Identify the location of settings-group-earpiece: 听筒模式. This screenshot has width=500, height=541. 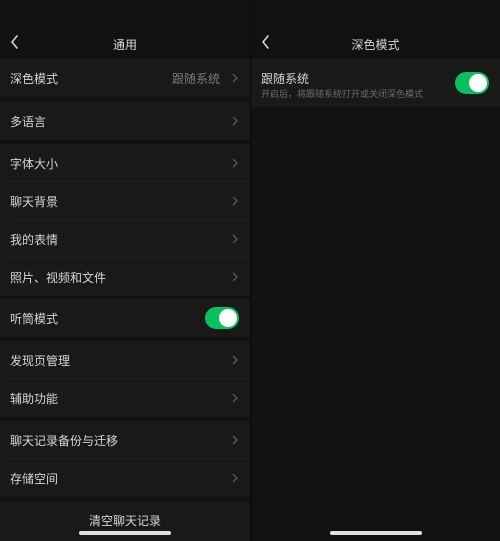
(125, 318).